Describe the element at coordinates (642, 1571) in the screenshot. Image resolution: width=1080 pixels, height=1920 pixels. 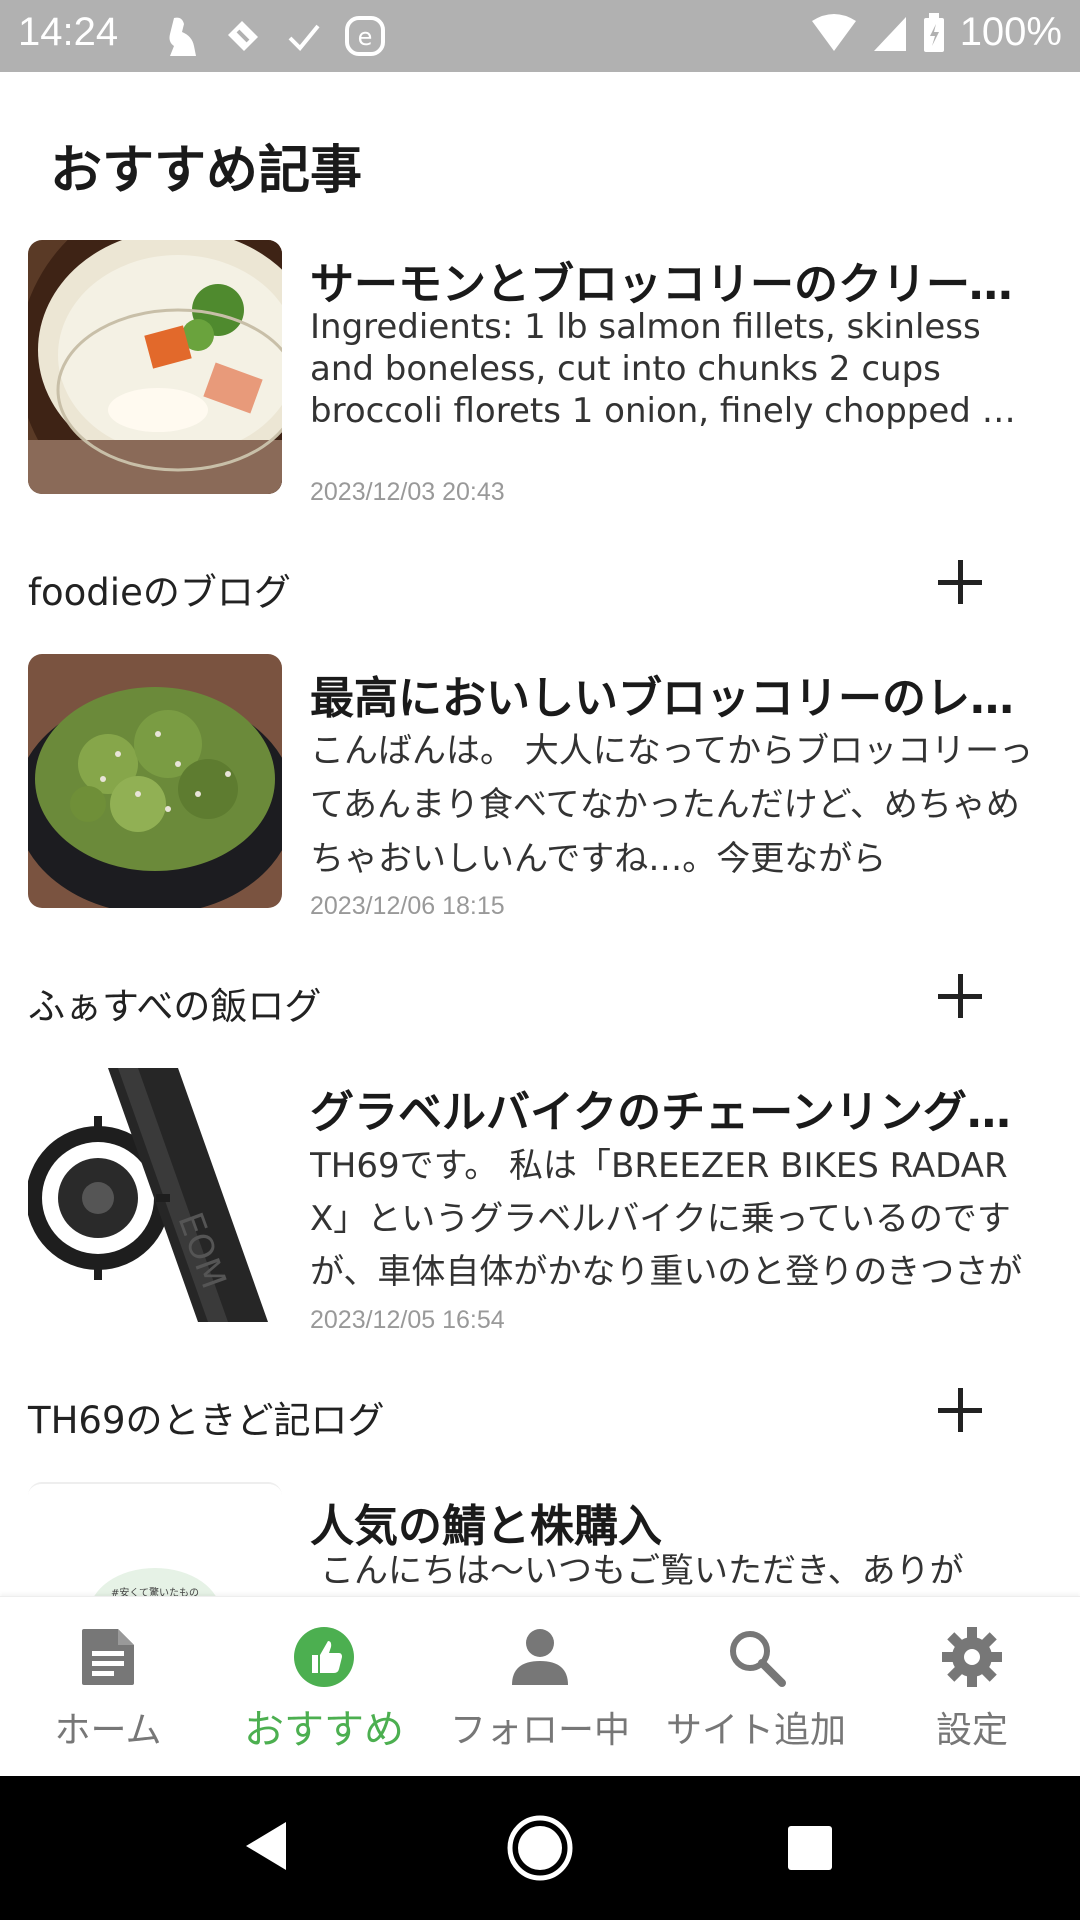
I see `article-excerpt: こんにちは〜いつもご覧いただき、ありが` at that location.